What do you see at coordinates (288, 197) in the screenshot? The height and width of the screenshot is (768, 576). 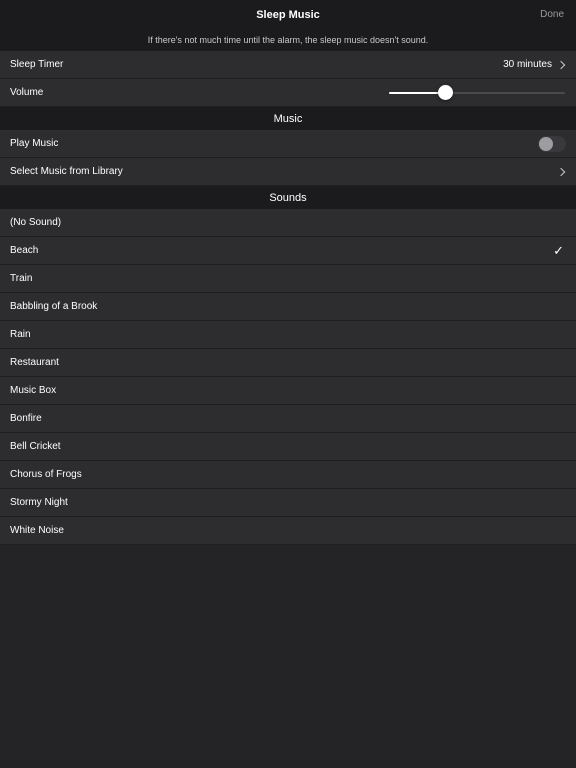 I see `sounds-section-header: Sounds` at bounding box center [288, 197].